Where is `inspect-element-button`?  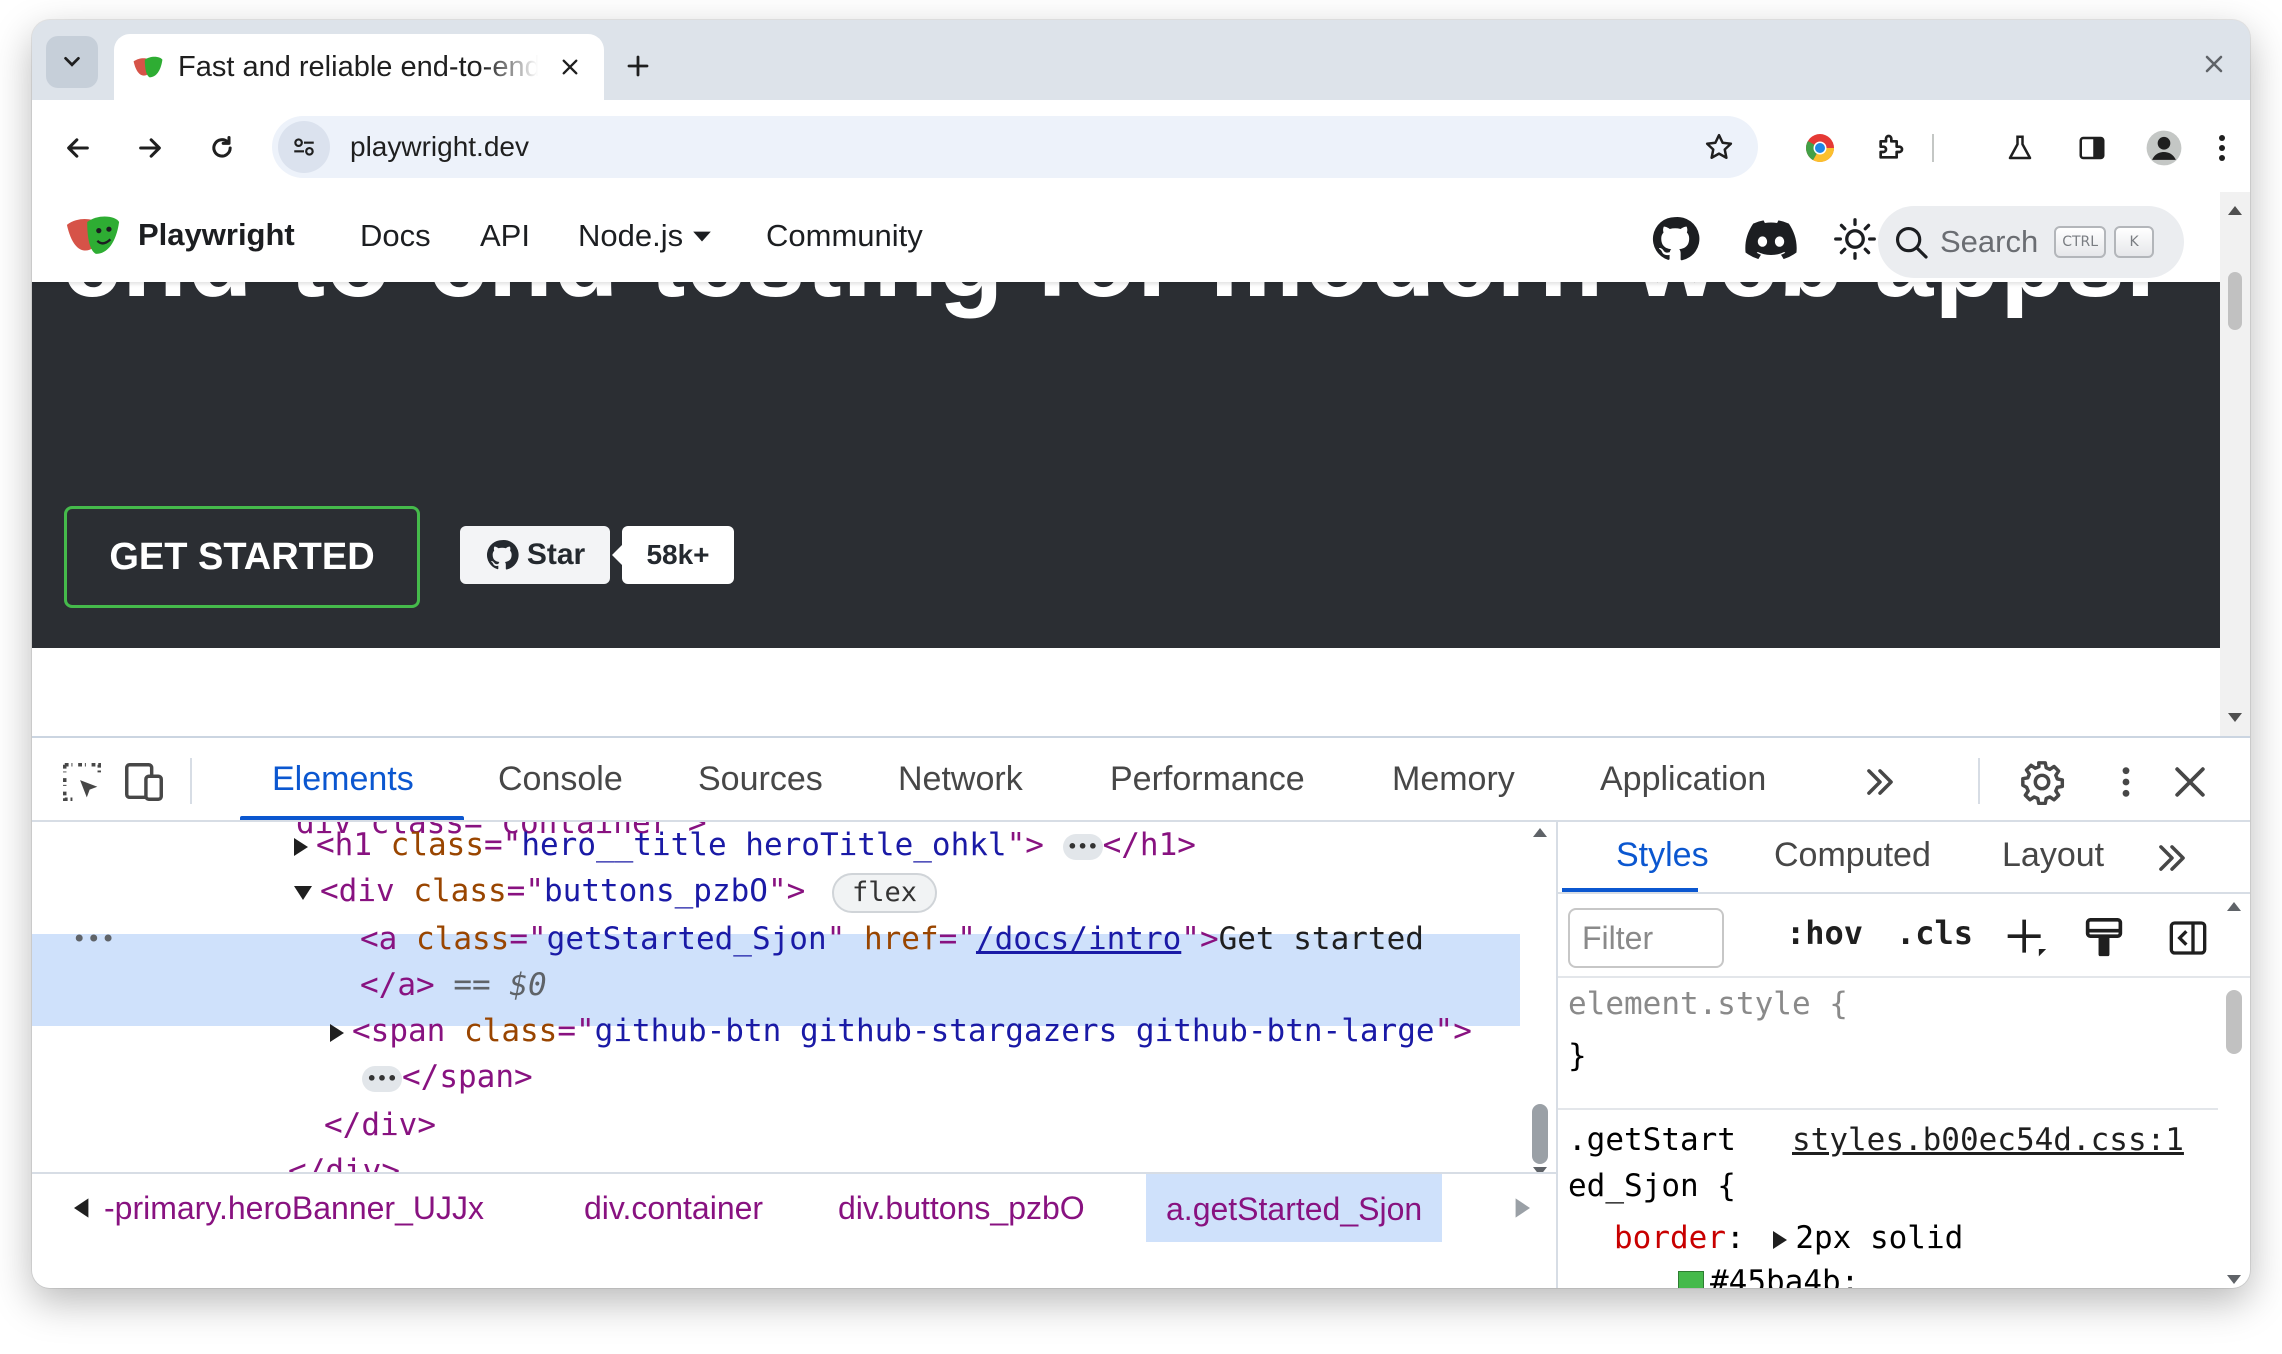 inspect-element-button is located at coordinates (82, 782).